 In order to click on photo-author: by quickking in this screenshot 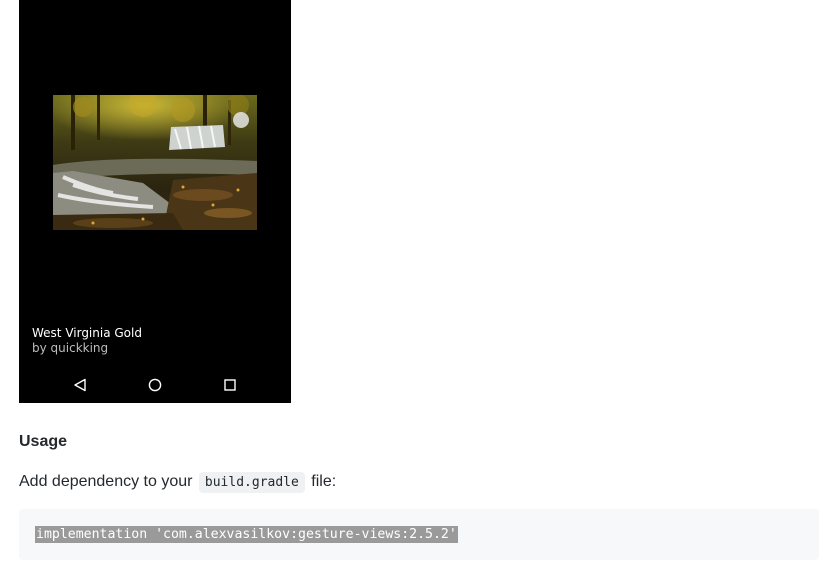, I will do `click(70, 348)`.